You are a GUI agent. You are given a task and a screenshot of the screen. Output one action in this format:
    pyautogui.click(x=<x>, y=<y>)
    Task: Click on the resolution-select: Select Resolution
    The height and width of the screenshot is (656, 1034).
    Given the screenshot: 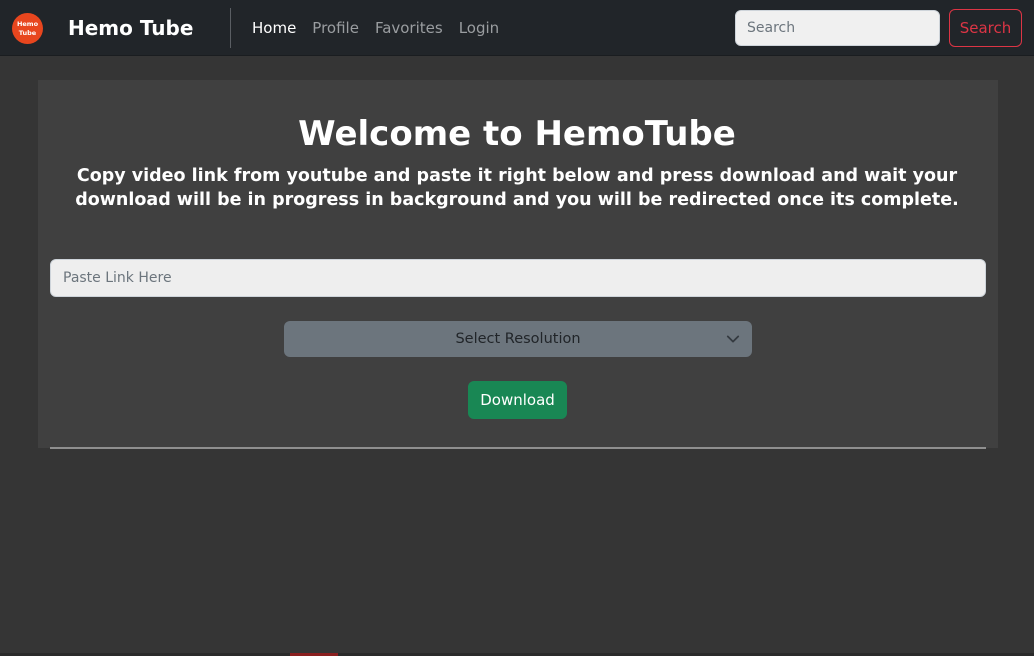 What is the action you would take?
    pyautogui.click(x=518, y=339)
    